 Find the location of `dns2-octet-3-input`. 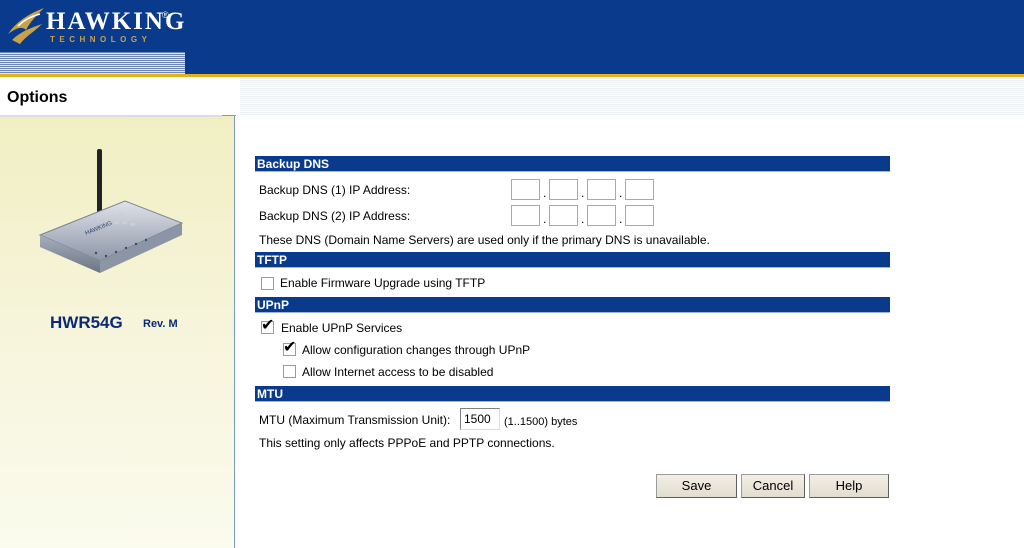

dns2-octet-3-input is located at coordinates (601, 215).